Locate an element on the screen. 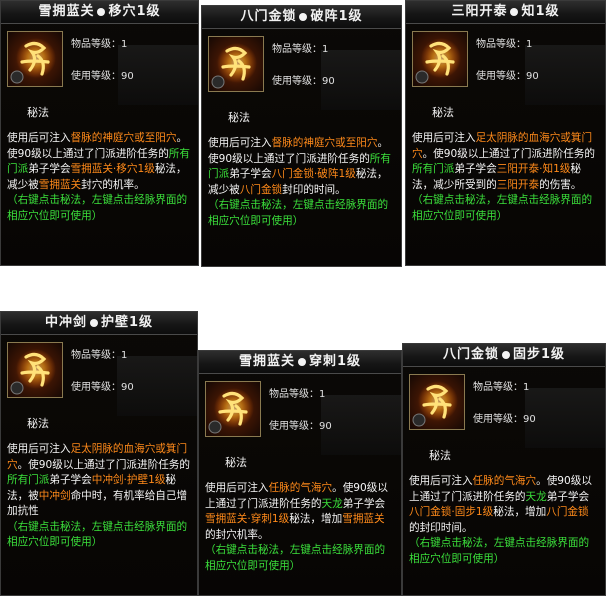 The width and height of the screenshot is (606, 596). description-segment: 封印的时间。 is located at coordinates (314, 189).